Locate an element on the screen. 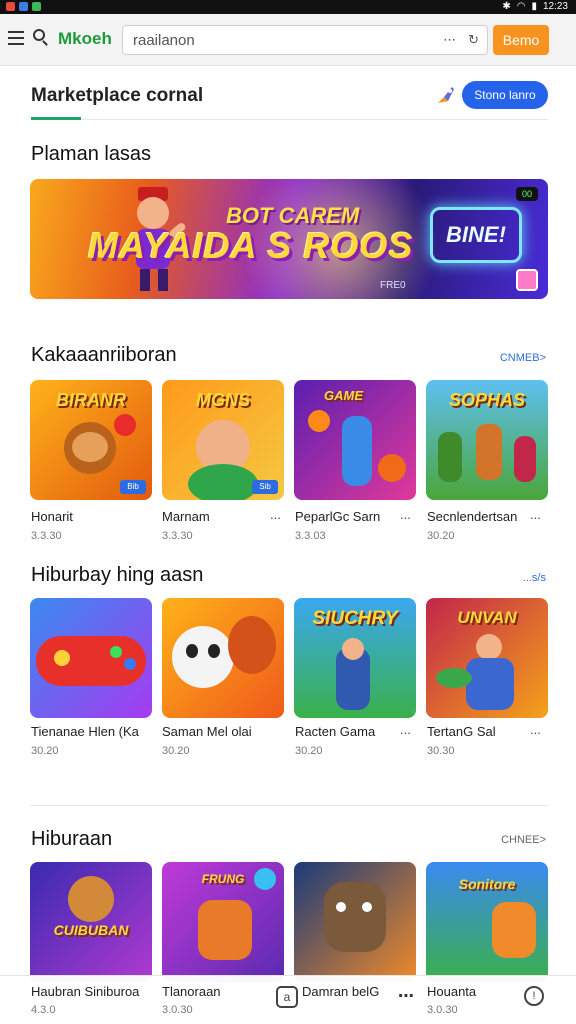 Image resolution: width=576 pixels, height=1024 pixels. see-more-link: ...s/s is located at coordinates (534, 578).